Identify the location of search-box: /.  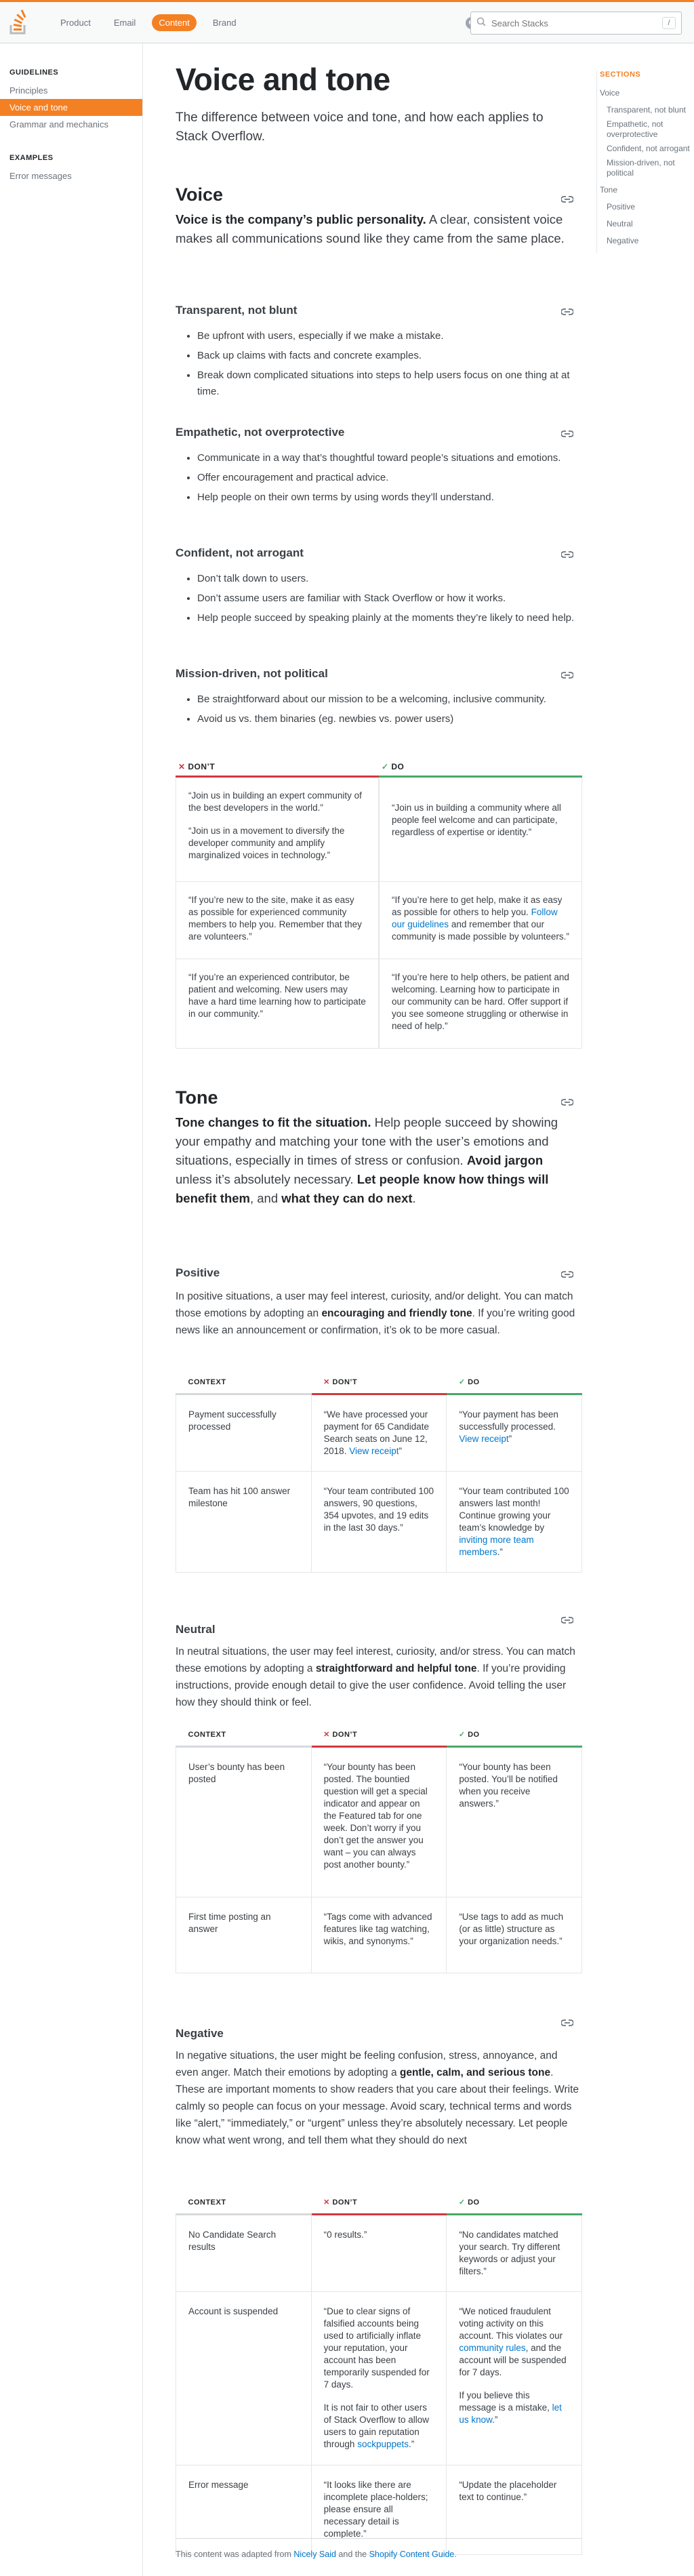
(576, 23).